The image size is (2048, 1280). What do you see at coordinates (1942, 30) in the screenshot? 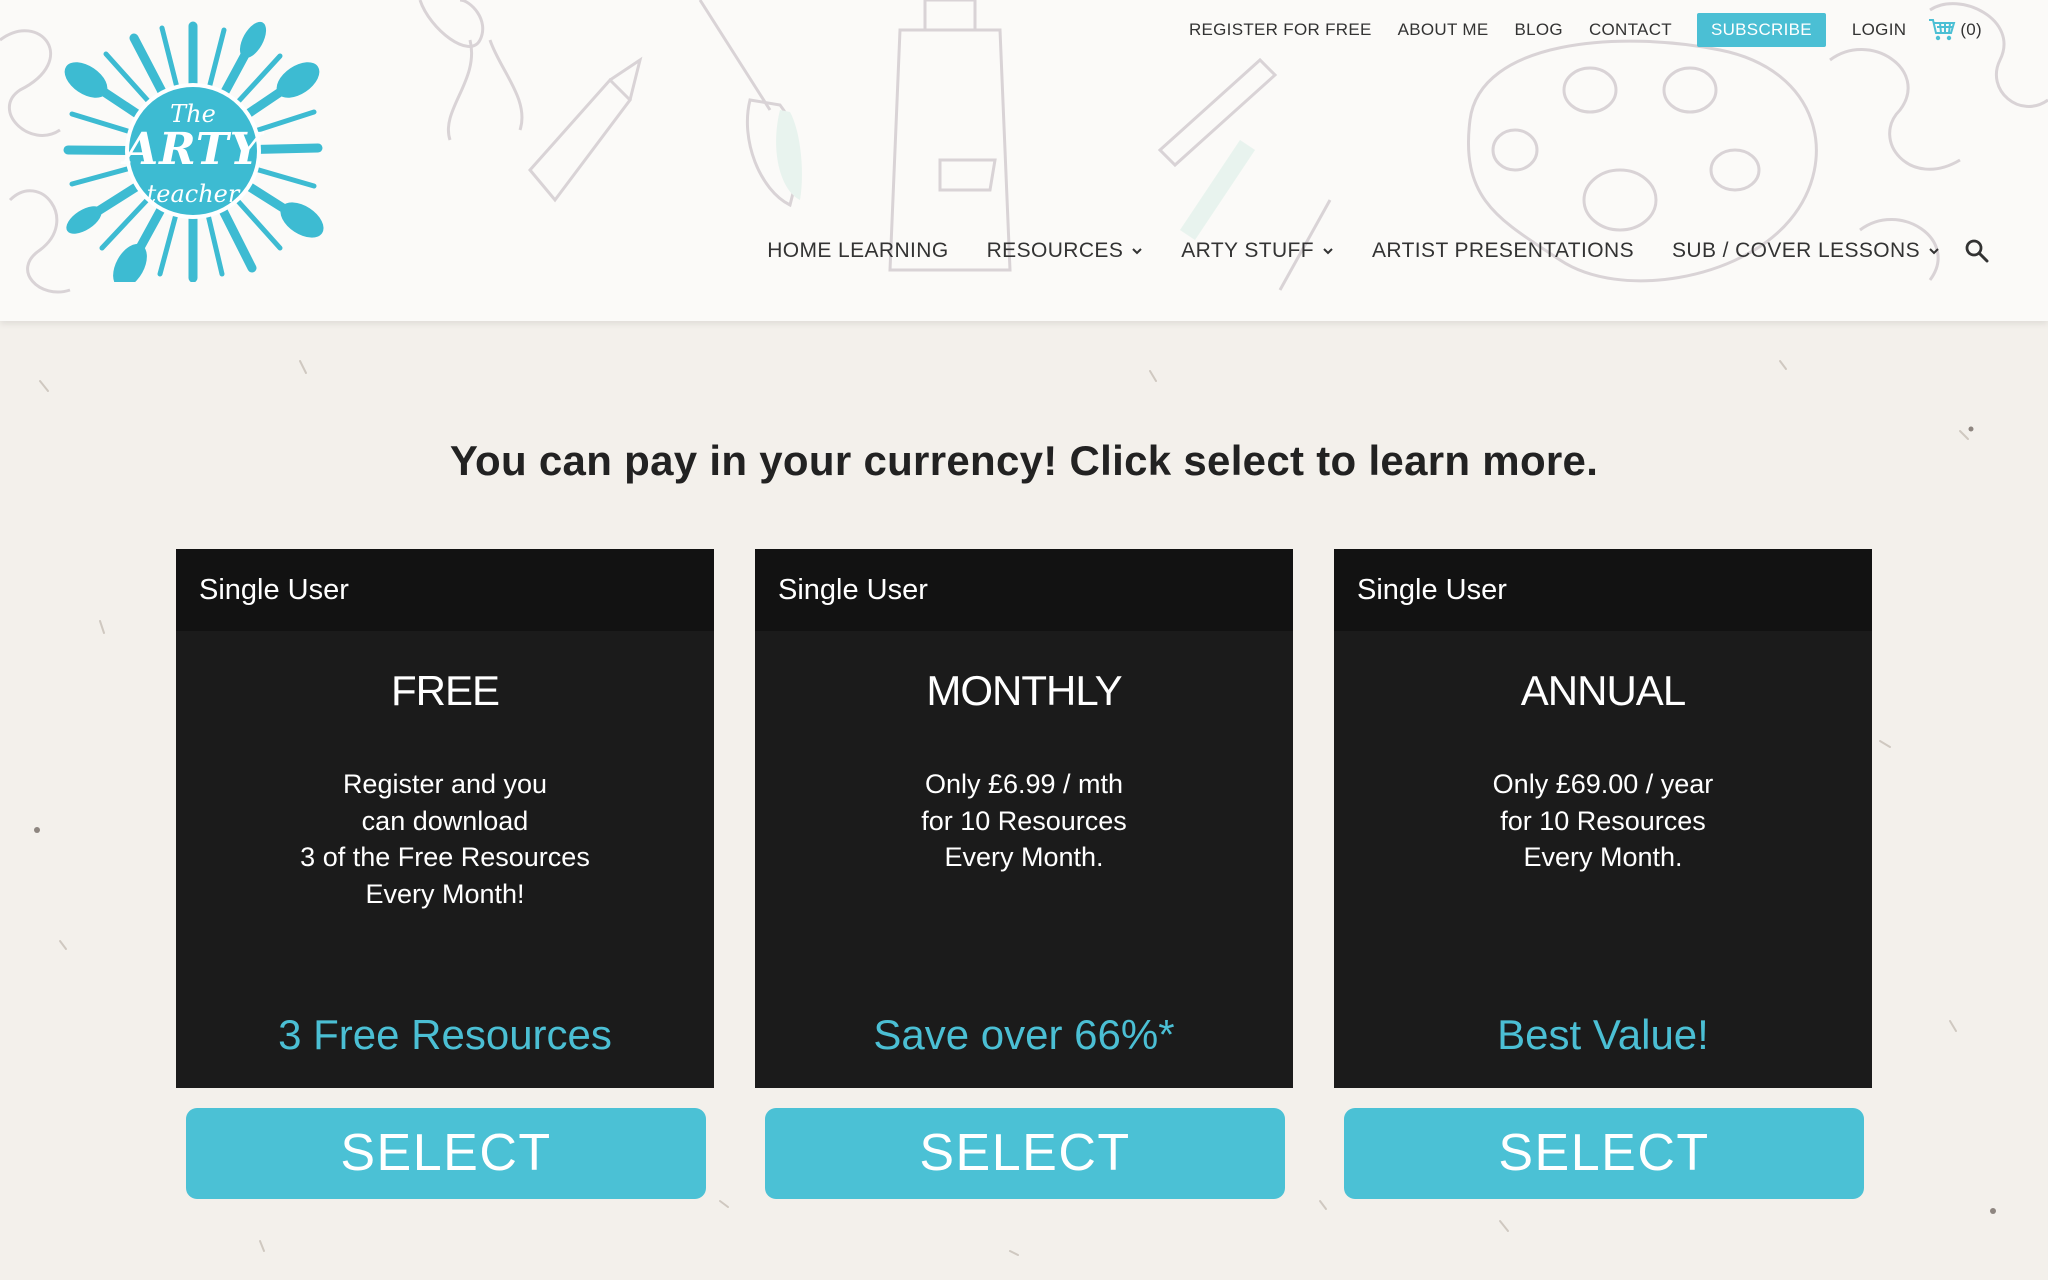
I see `cart-icon` at bounding box center [1942, 30].